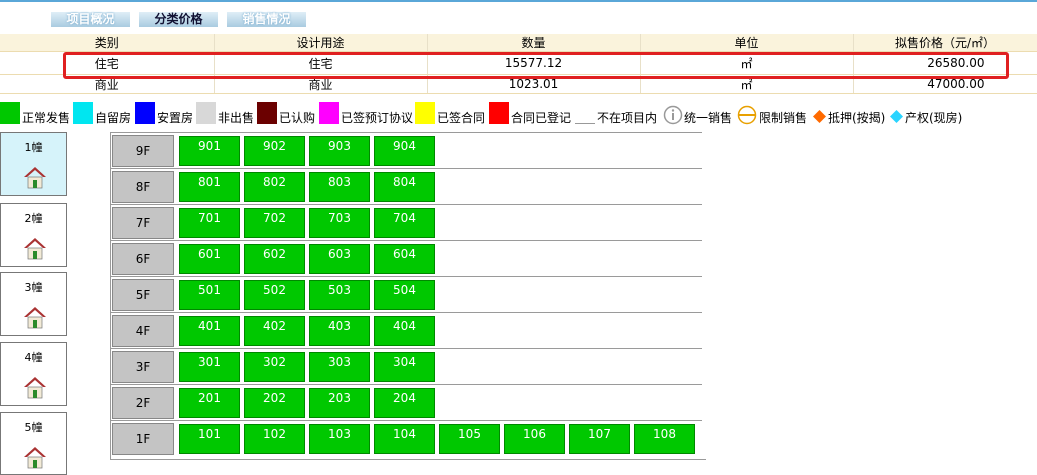 This screenshot has width=1037, height=475. Describe the element at coordinates (143, 367) in the screenshot. I see `floor-button: 3F` at that location.